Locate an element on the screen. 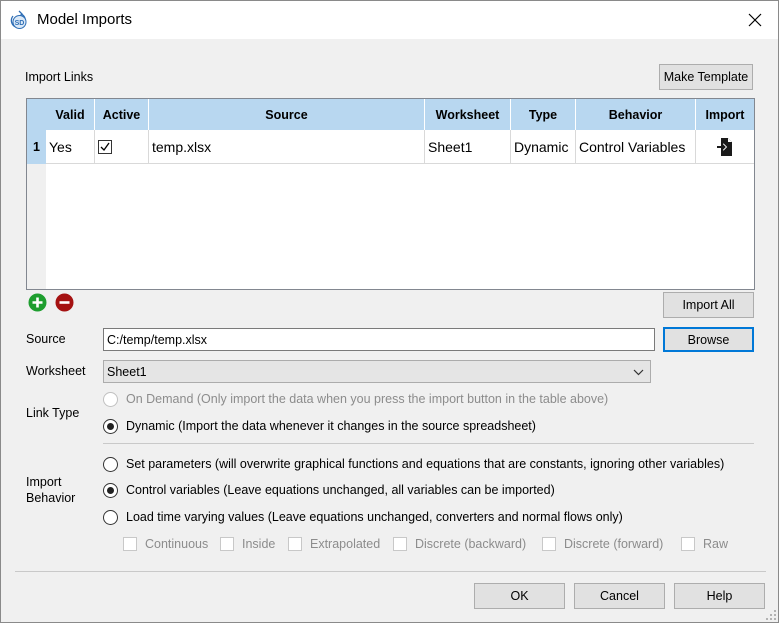 The width and height of the screenshot is (779, 623). cancel-button: Cancel is located at coordinates (619, 596).